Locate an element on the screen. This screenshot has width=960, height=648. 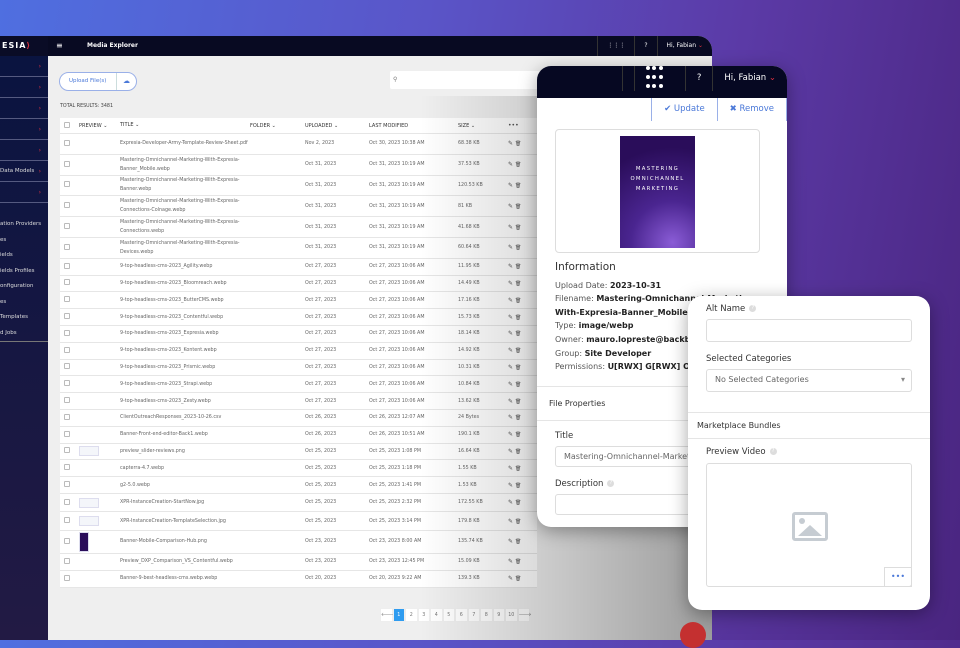
title-cell: g2-5.0.webp is located at coordinates (185, 485).